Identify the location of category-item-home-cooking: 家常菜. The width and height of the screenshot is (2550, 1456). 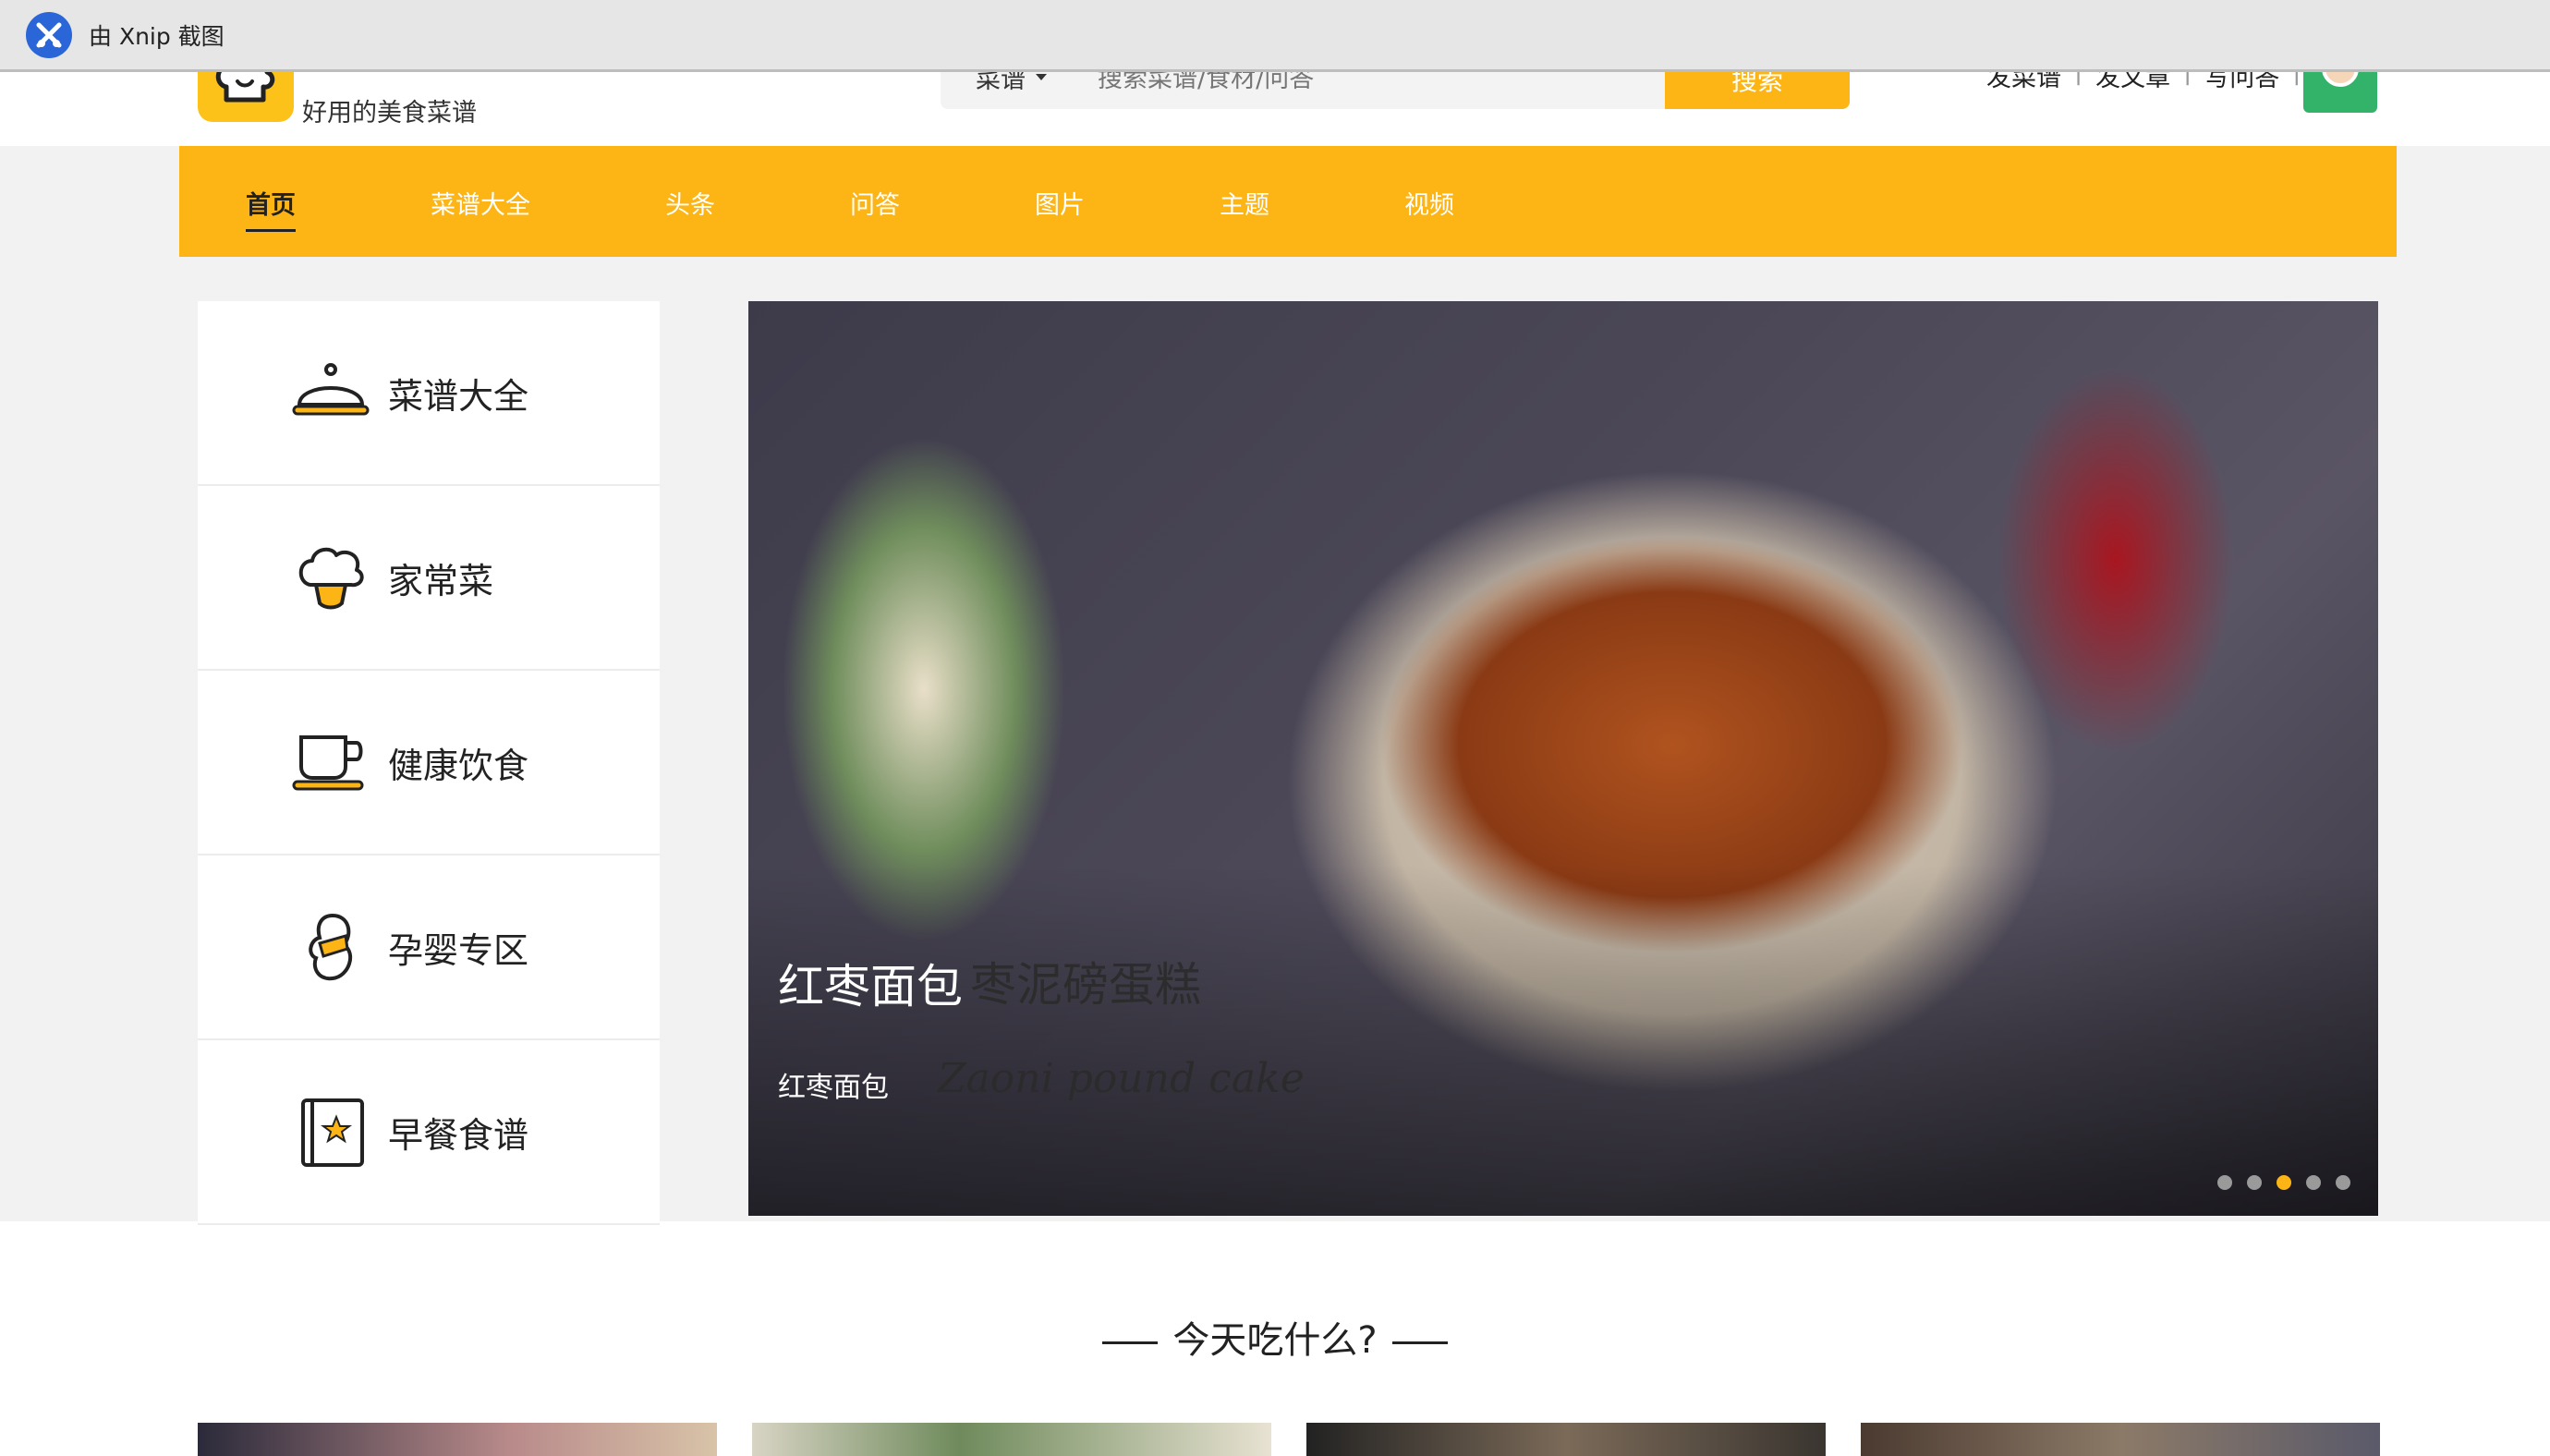
(429, 578).